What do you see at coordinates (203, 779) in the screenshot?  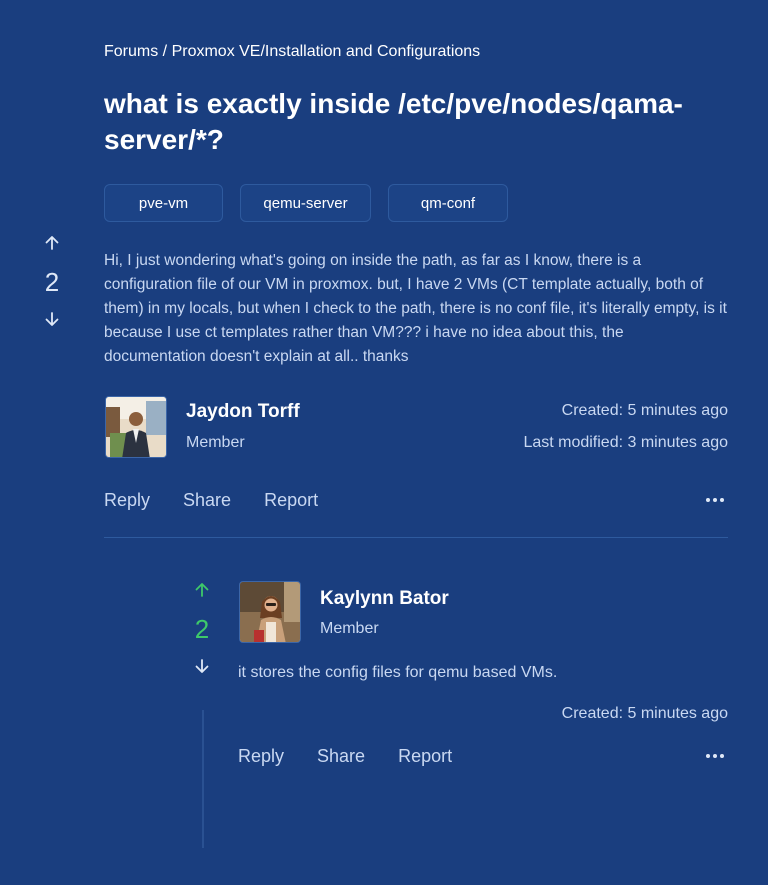 I see `thread-line` at bounding box center [203, 779].